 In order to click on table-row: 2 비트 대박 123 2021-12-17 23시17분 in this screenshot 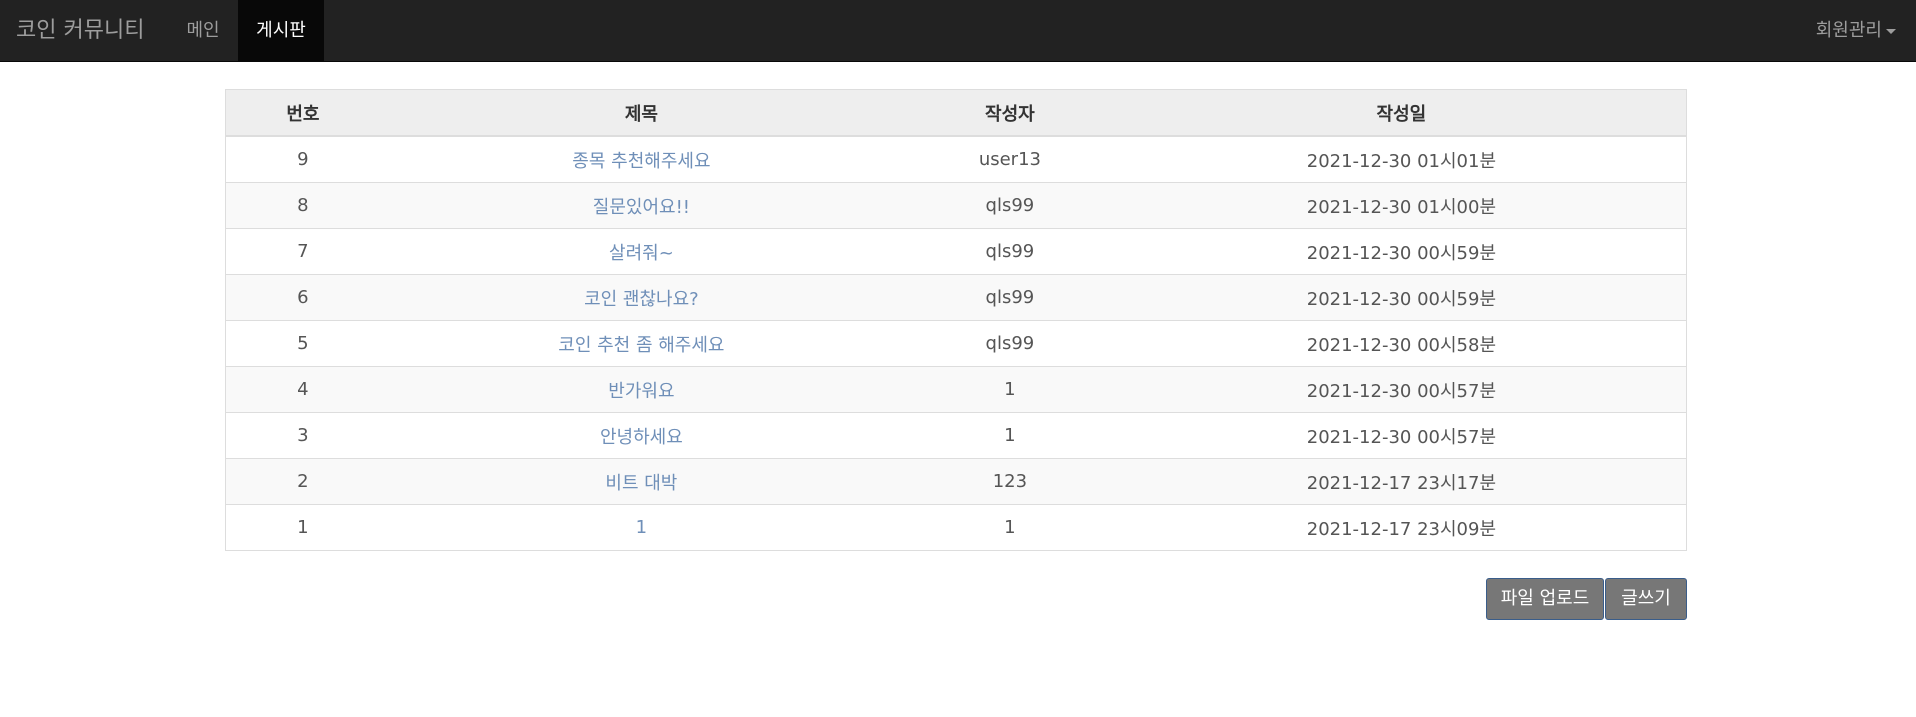, I will do `click(956, 481)`.